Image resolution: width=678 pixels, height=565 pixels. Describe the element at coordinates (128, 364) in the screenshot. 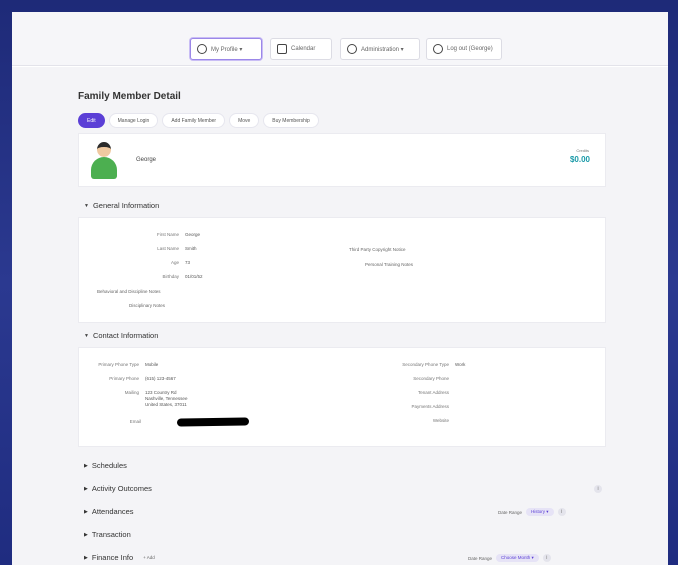

I see `field-primary-phone-type: Primary Phone Type Mobile` at that location.